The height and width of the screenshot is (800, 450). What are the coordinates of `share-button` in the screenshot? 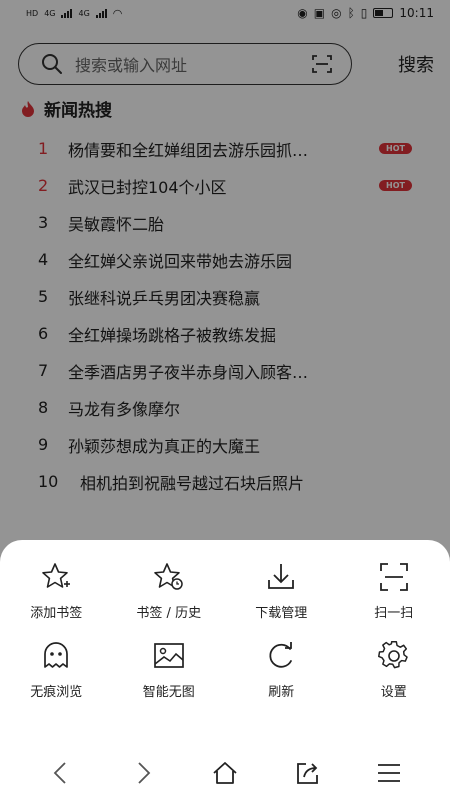 It's located at (307, 773).